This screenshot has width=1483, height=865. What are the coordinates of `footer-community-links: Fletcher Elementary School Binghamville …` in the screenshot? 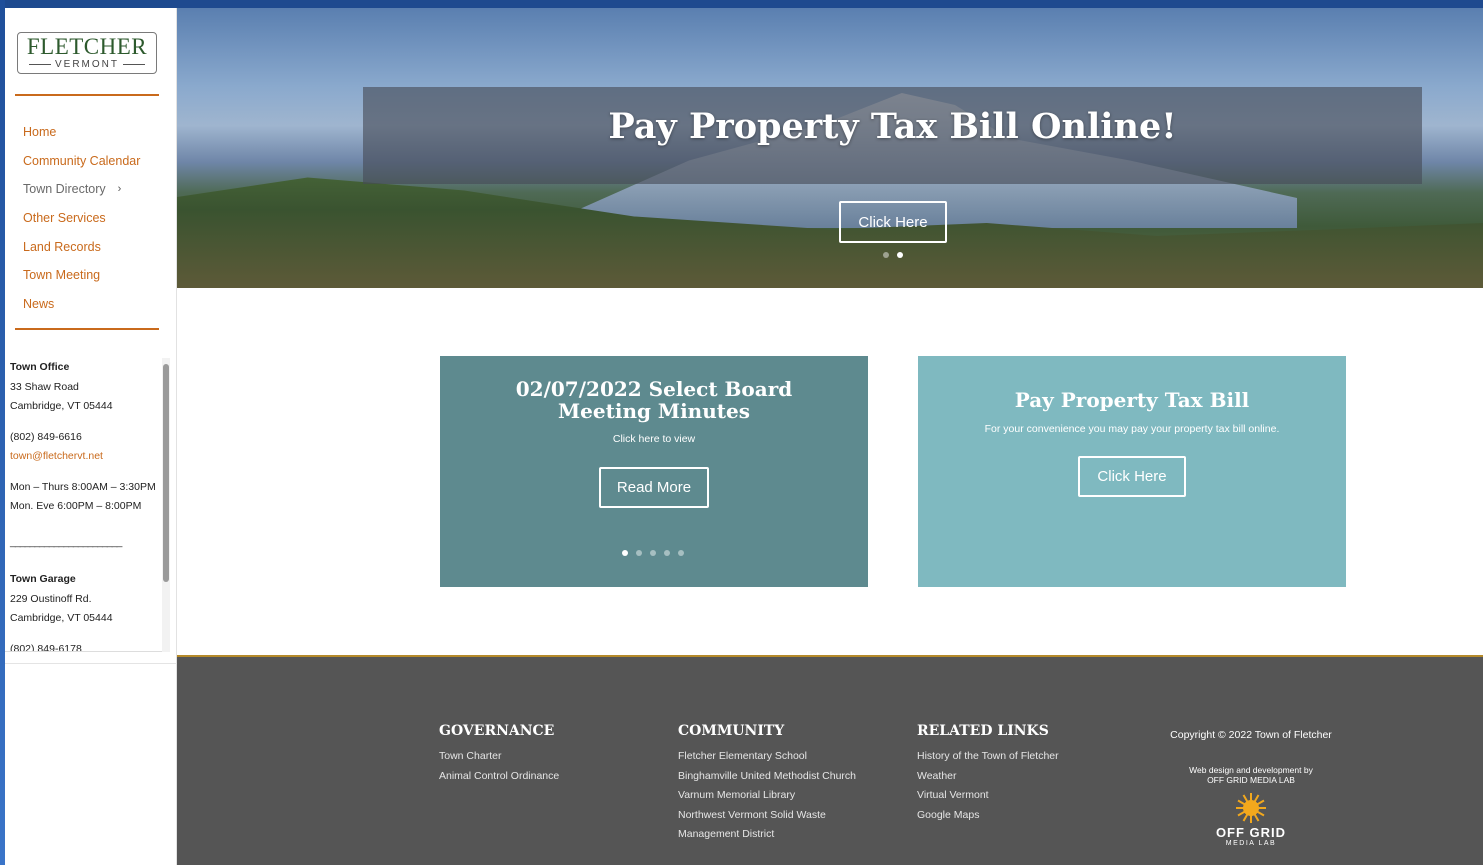 It's located at (767, 796).